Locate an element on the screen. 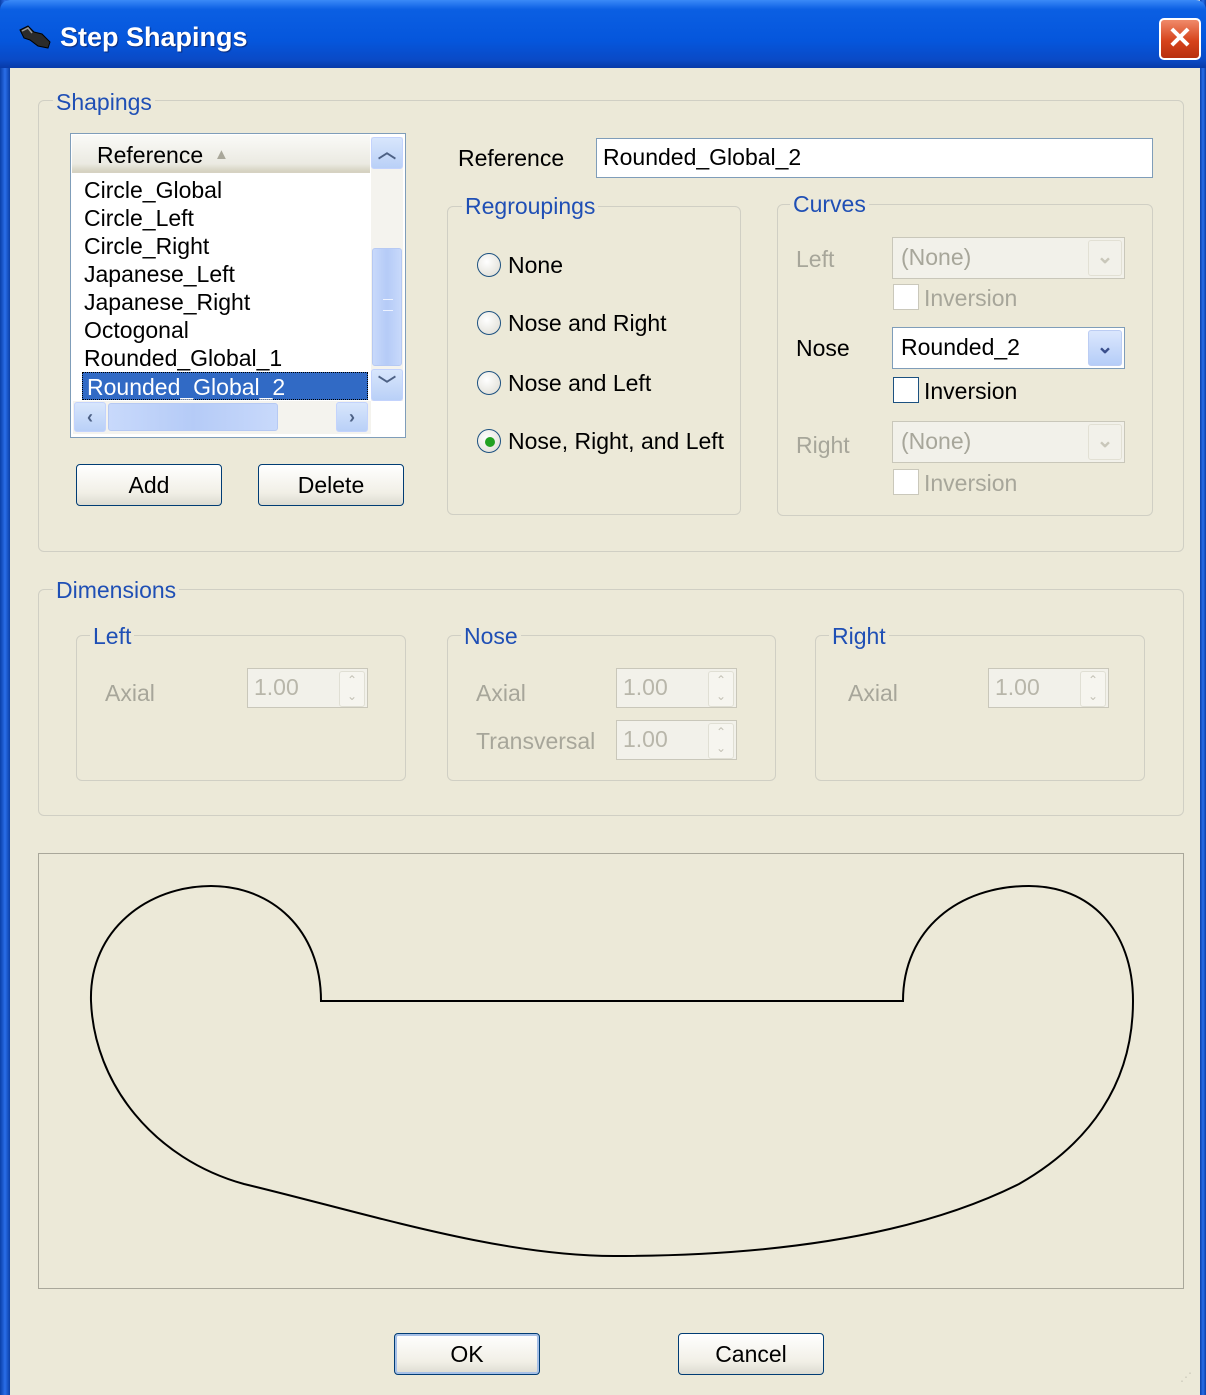 Image resolution: width=1206 pixels, height=1395 pixels. chevron-up-icon: ︿ is located at coordinates (387, 152).